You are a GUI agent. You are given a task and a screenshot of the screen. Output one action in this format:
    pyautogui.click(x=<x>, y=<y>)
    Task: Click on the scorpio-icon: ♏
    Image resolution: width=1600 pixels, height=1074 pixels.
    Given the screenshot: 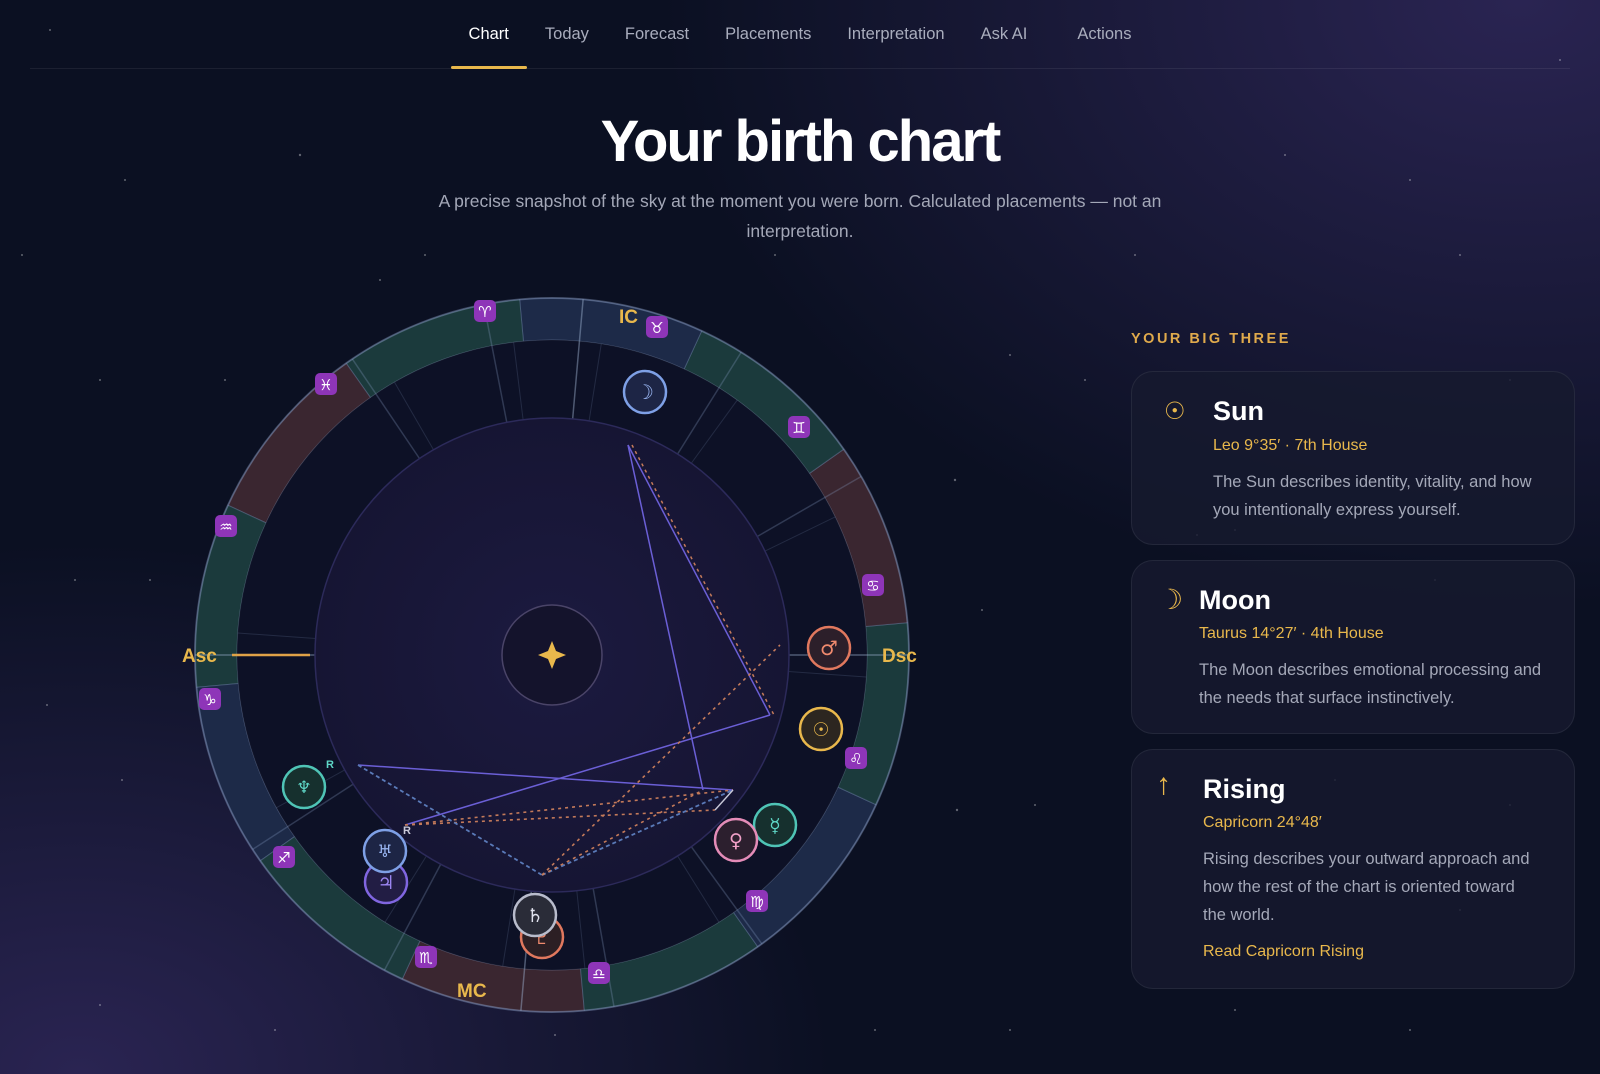 What is the action you would take?
    pyautogui.click(x=426, y=957)
    